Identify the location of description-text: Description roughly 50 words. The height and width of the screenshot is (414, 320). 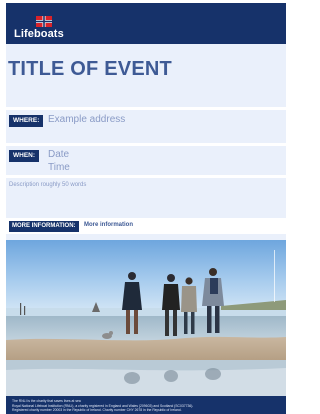
(48, 185).